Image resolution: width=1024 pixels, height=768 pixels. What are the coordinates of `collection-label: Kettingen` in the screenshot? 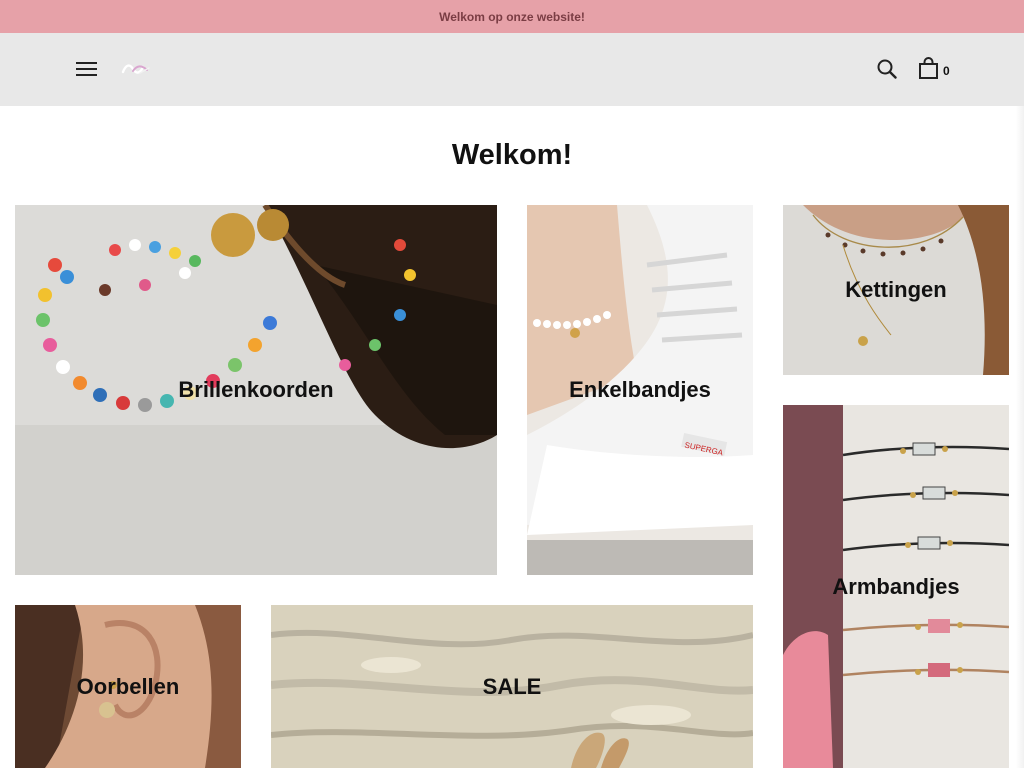 It's located at (896, 289).